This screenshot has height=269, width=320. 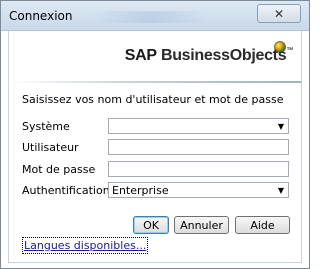 I want to click on logo-trademark: ™, so click(x=289, y=50).